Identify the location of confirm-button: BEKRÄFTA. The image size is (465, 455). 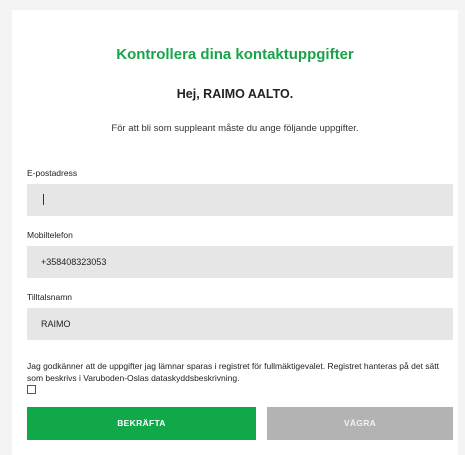
(141, 423).